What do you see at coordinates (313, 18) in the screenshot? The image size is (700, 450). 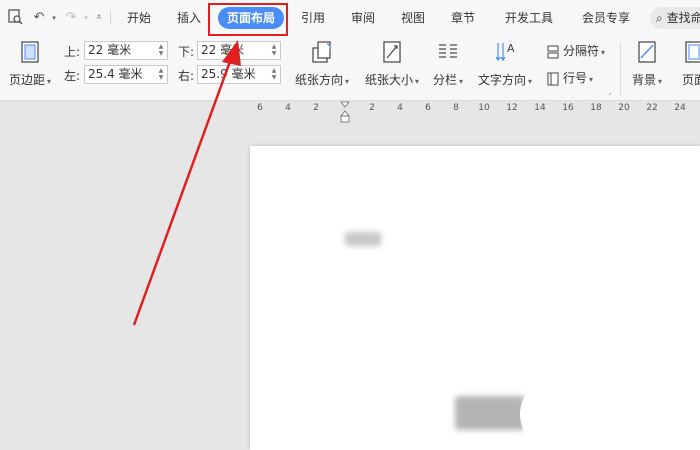 I see `tab-references: 引用` at bounding box center [313, 18].